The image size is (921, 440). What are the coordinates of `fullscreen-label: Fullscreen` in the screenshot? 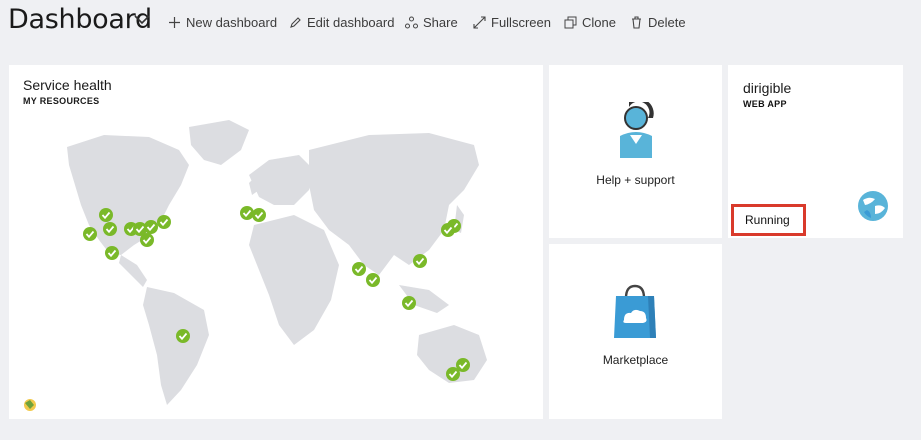 It's located at (521, 22).